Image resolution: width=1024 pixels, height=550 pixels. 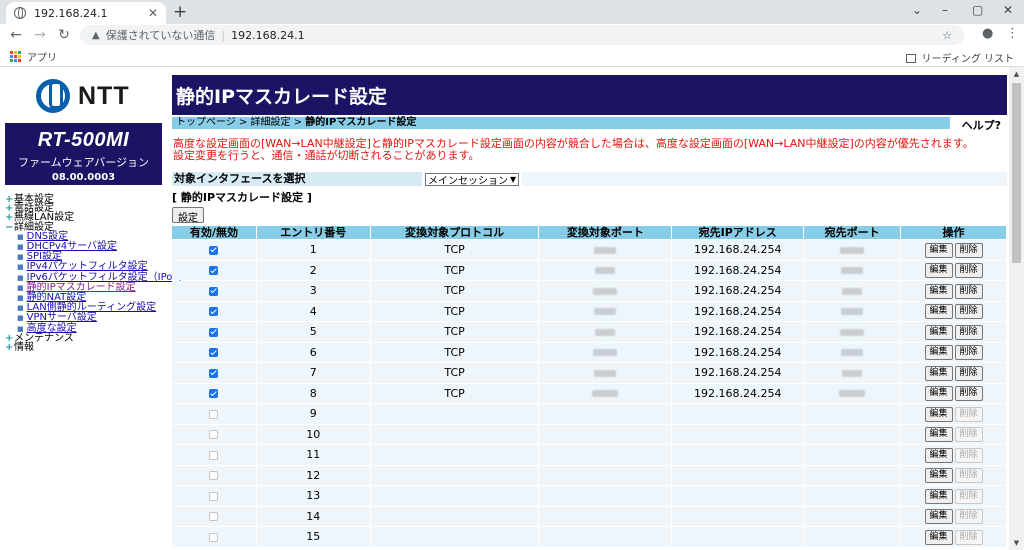 What do you see at coordinates (987, 33) in the screenshot?
I see `profile-icon: ●` at bounding box center [987, 33].